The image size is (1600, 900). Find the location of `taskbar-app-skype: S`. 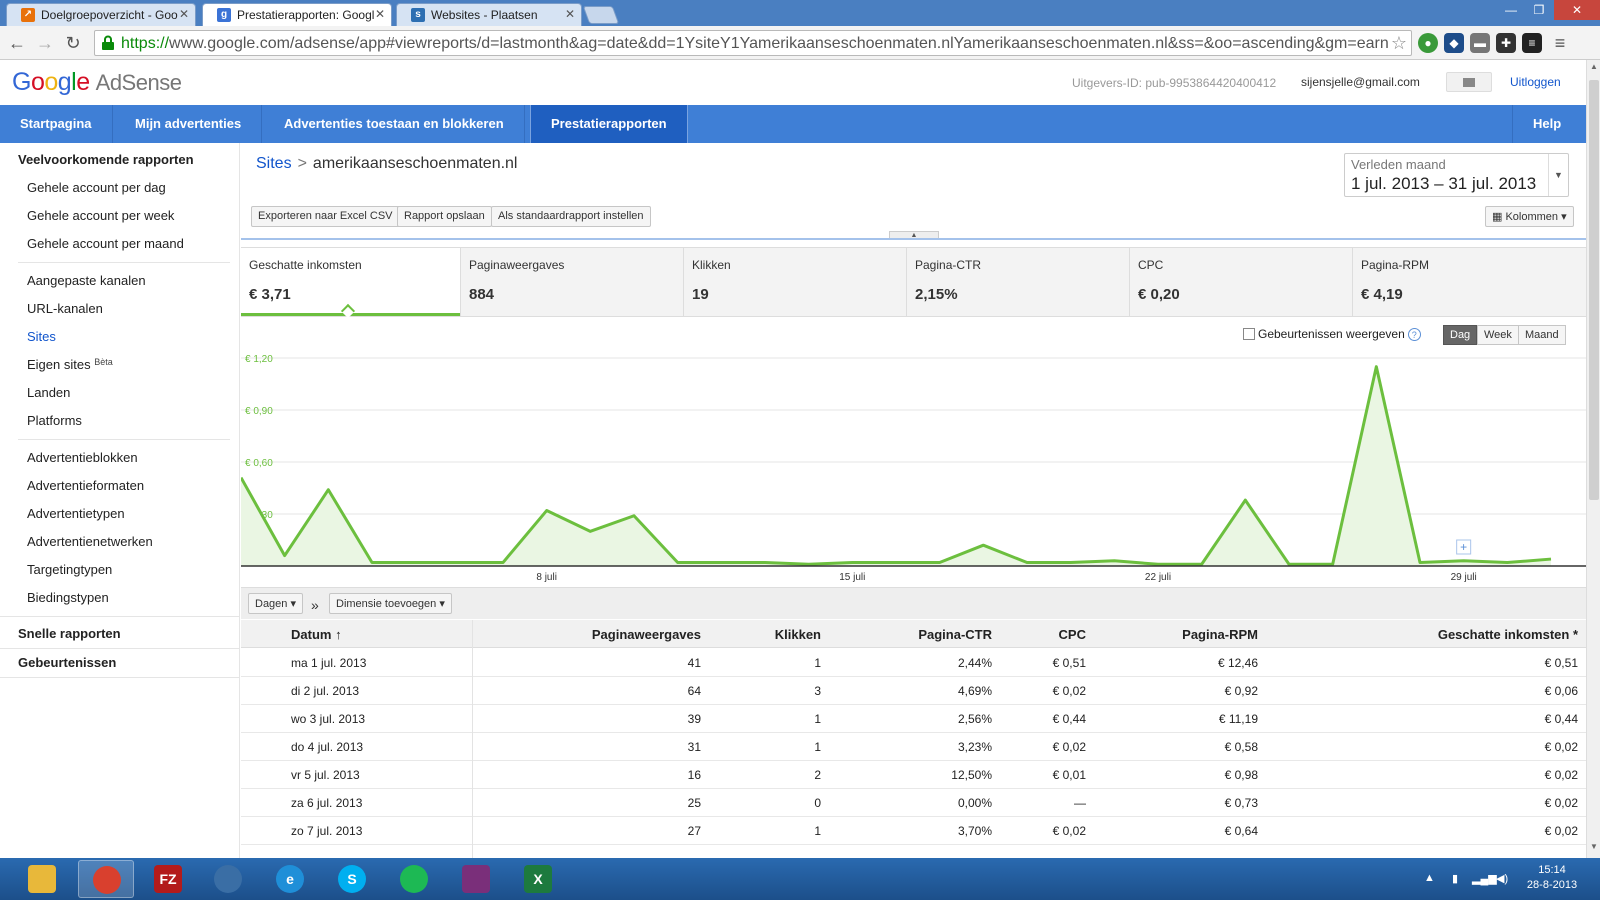

taskbar-app-skype: S is located at coordinates (352, 879).